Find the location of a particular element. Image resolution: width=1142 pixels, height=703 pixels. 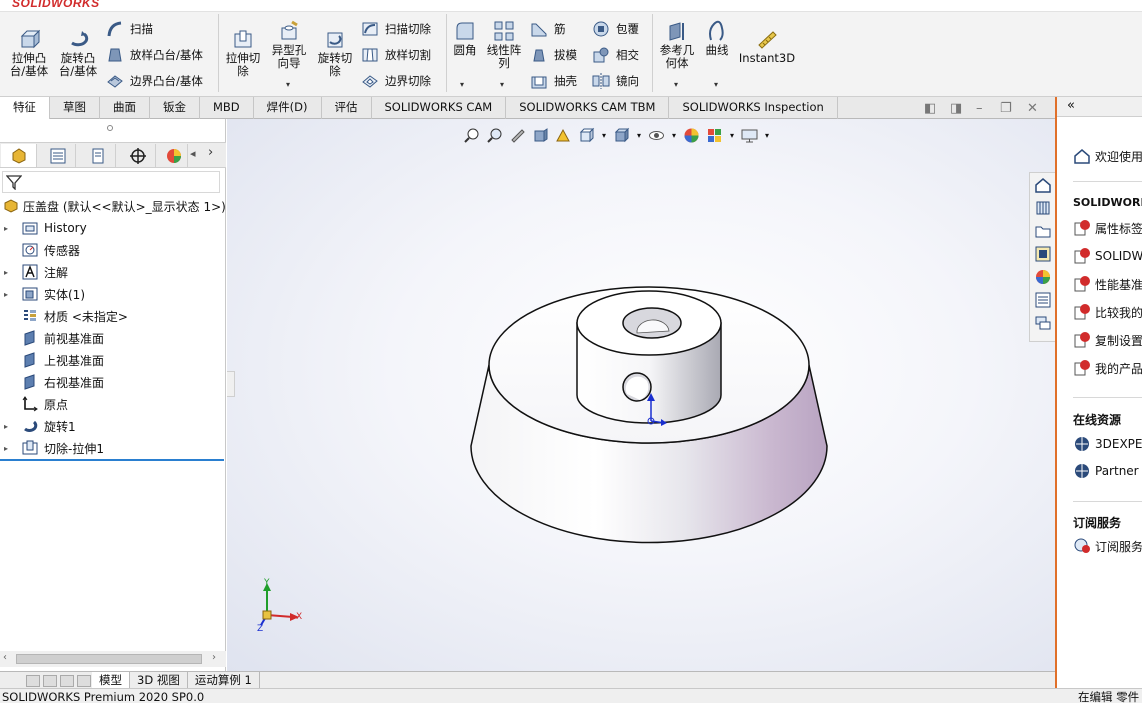

horizontal-scrollbar: ‹ › is located at coordinates (113, 659).